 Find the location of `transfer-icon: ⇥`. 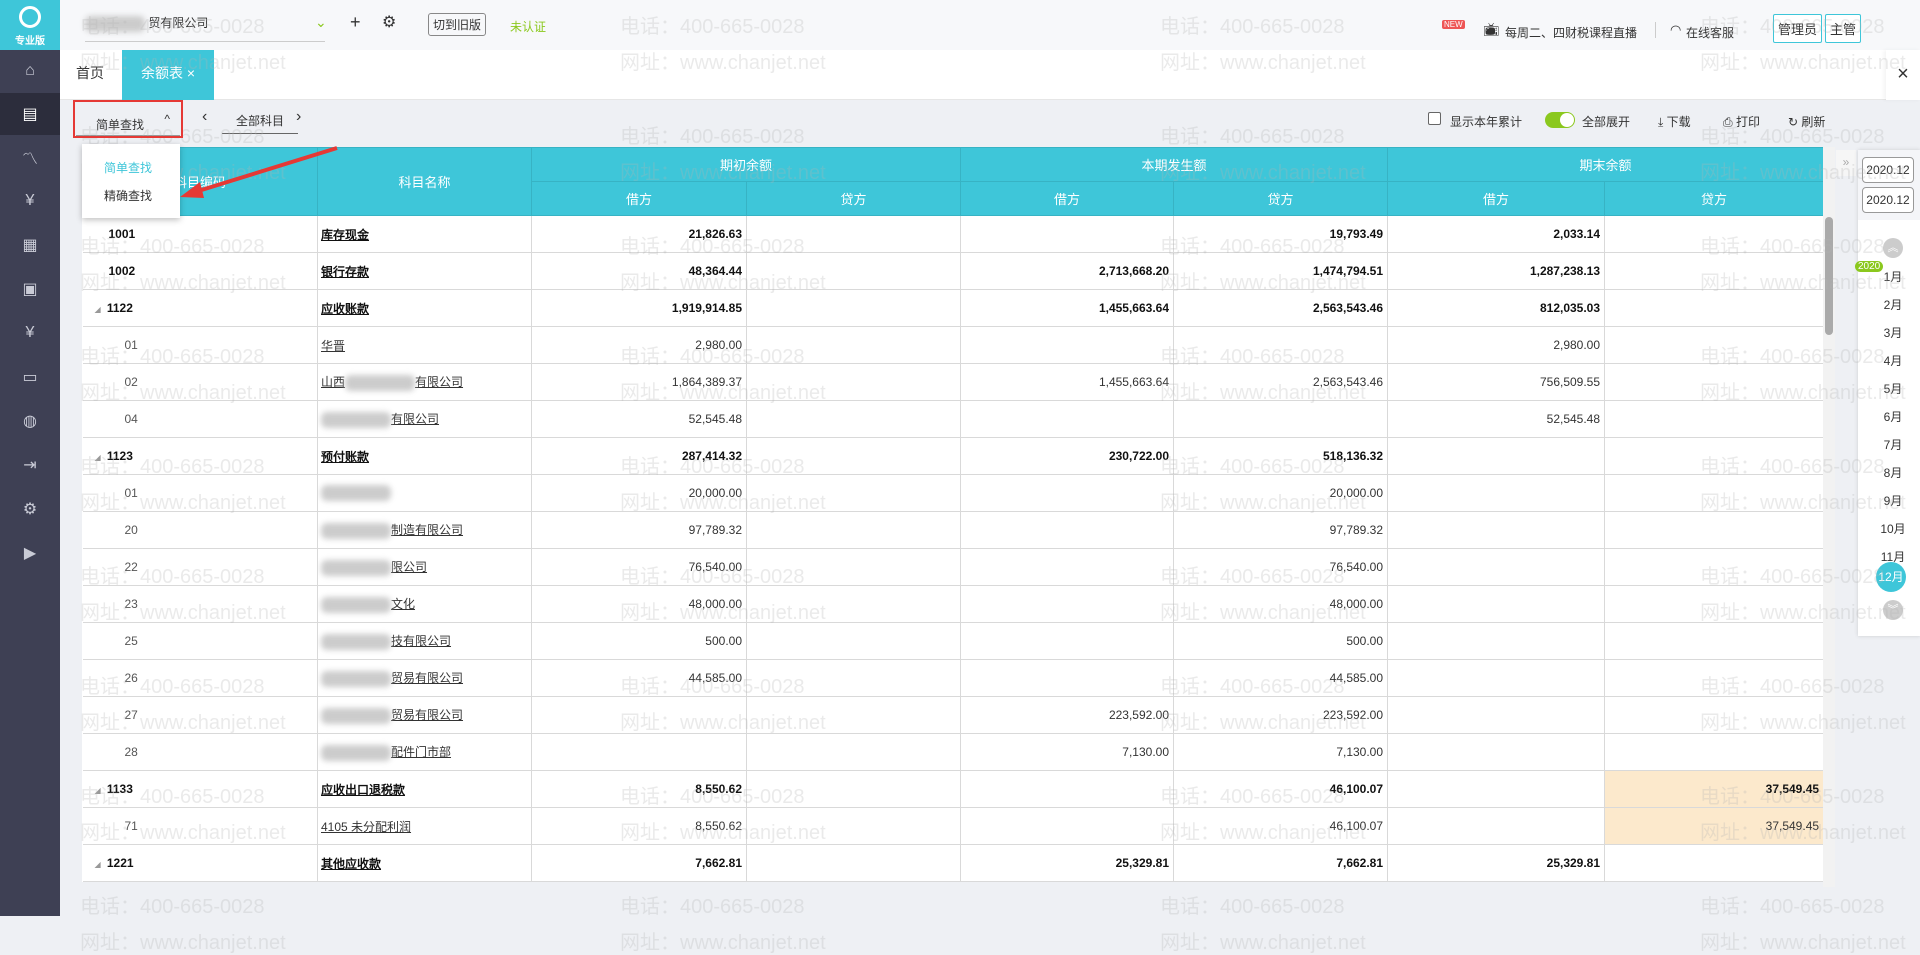

transfer-icon: ⇥ is located at coordinates (30, 465).